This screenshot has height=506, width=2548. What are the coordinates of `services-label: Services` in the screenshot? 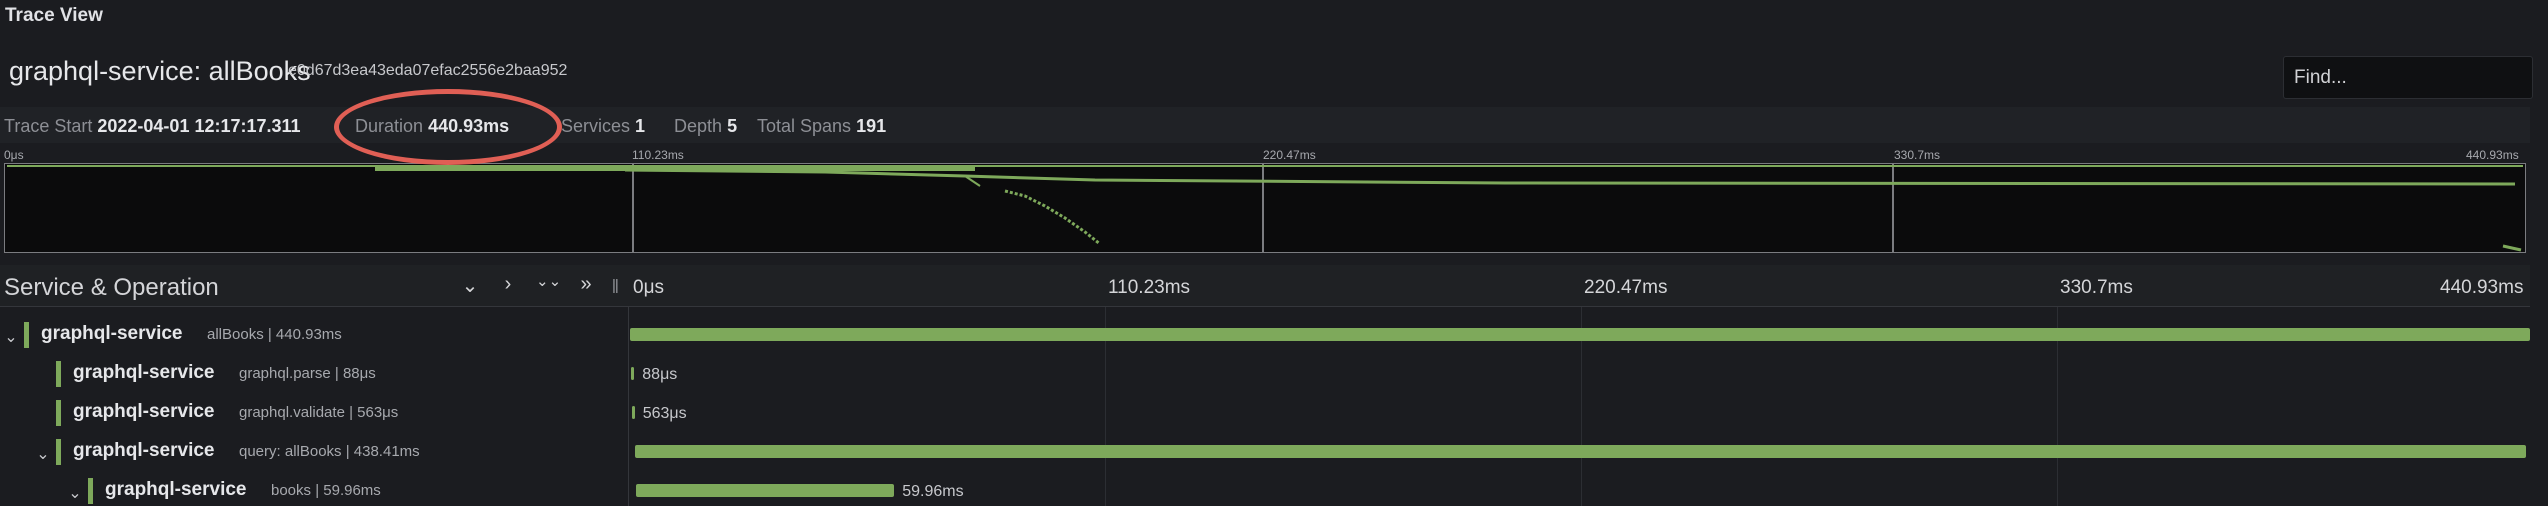 It's located at (596, 126).